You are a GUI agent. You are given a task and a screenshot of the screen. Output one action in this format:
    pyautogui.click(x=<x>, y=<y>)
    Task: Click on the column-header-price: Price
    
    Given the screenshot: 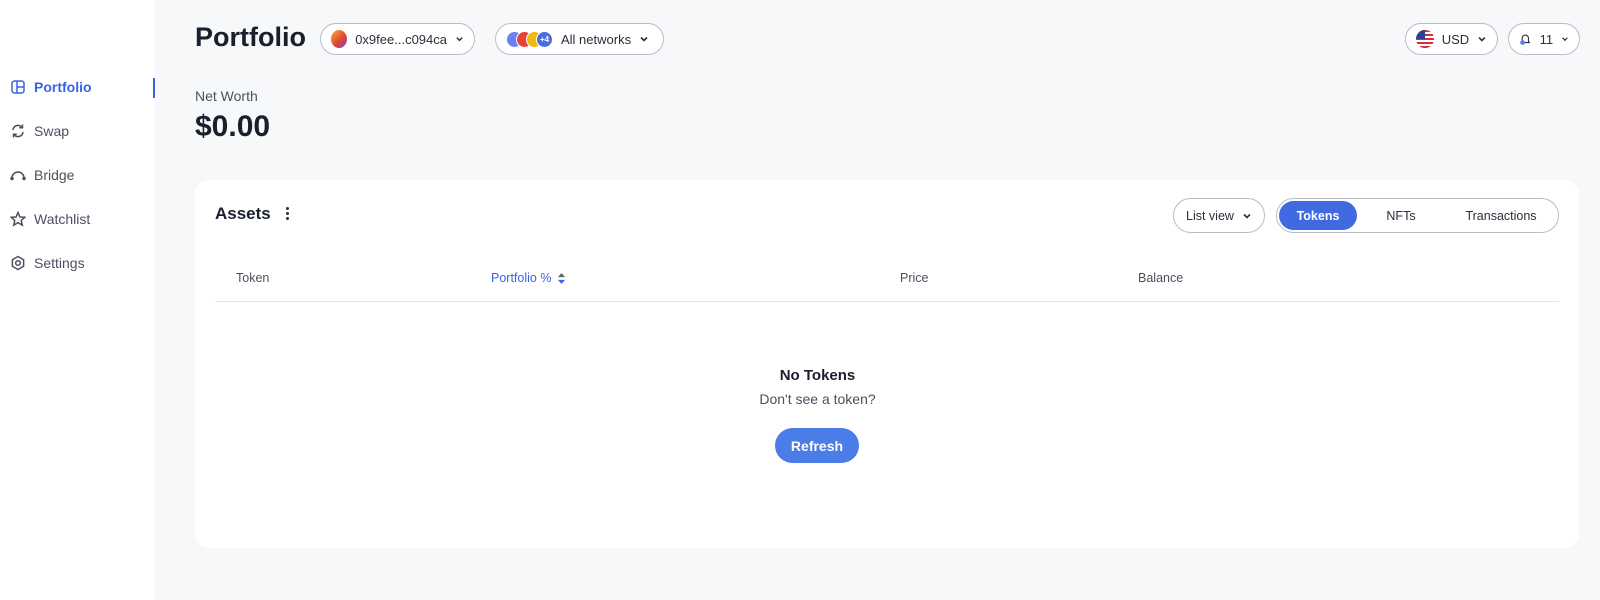 What is the action you would take?
    pyautogui.click(x=914, y=278)
    